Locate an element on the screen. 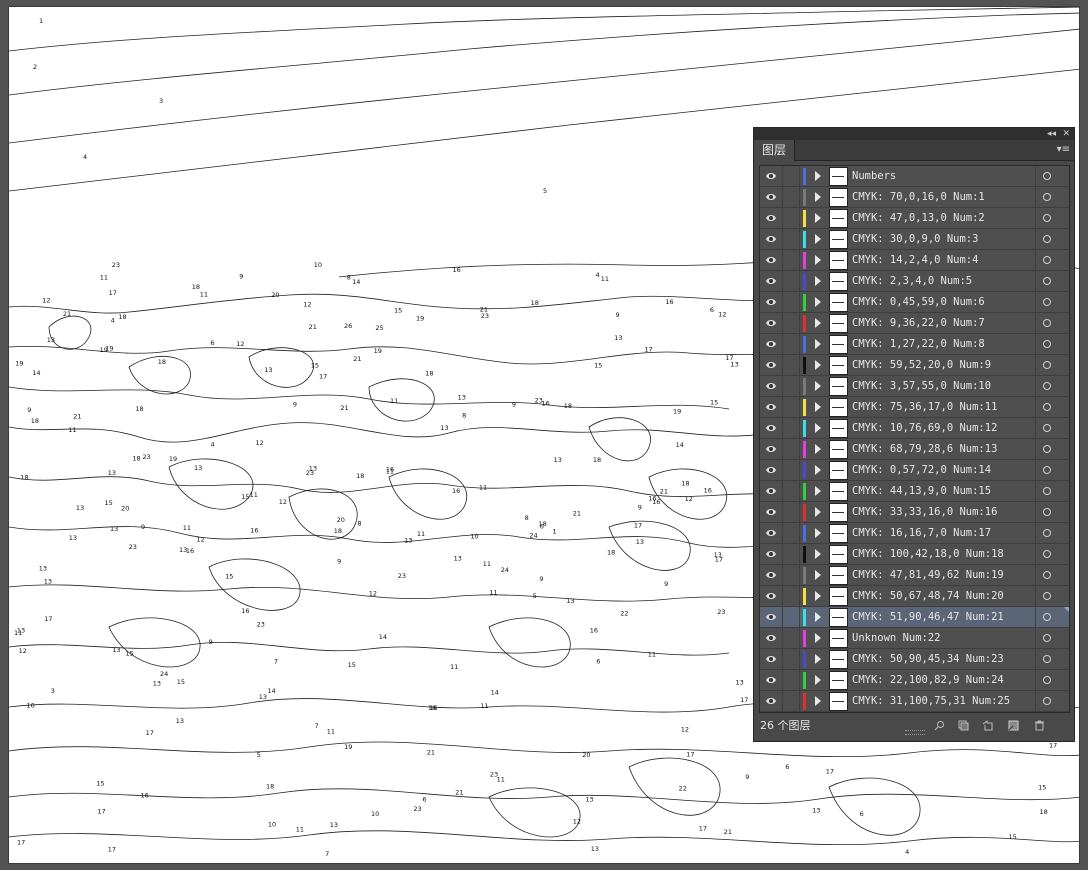  layer-name: CMYK: 3,57,55,0 Num:10 is located at coordinates (921, 386).